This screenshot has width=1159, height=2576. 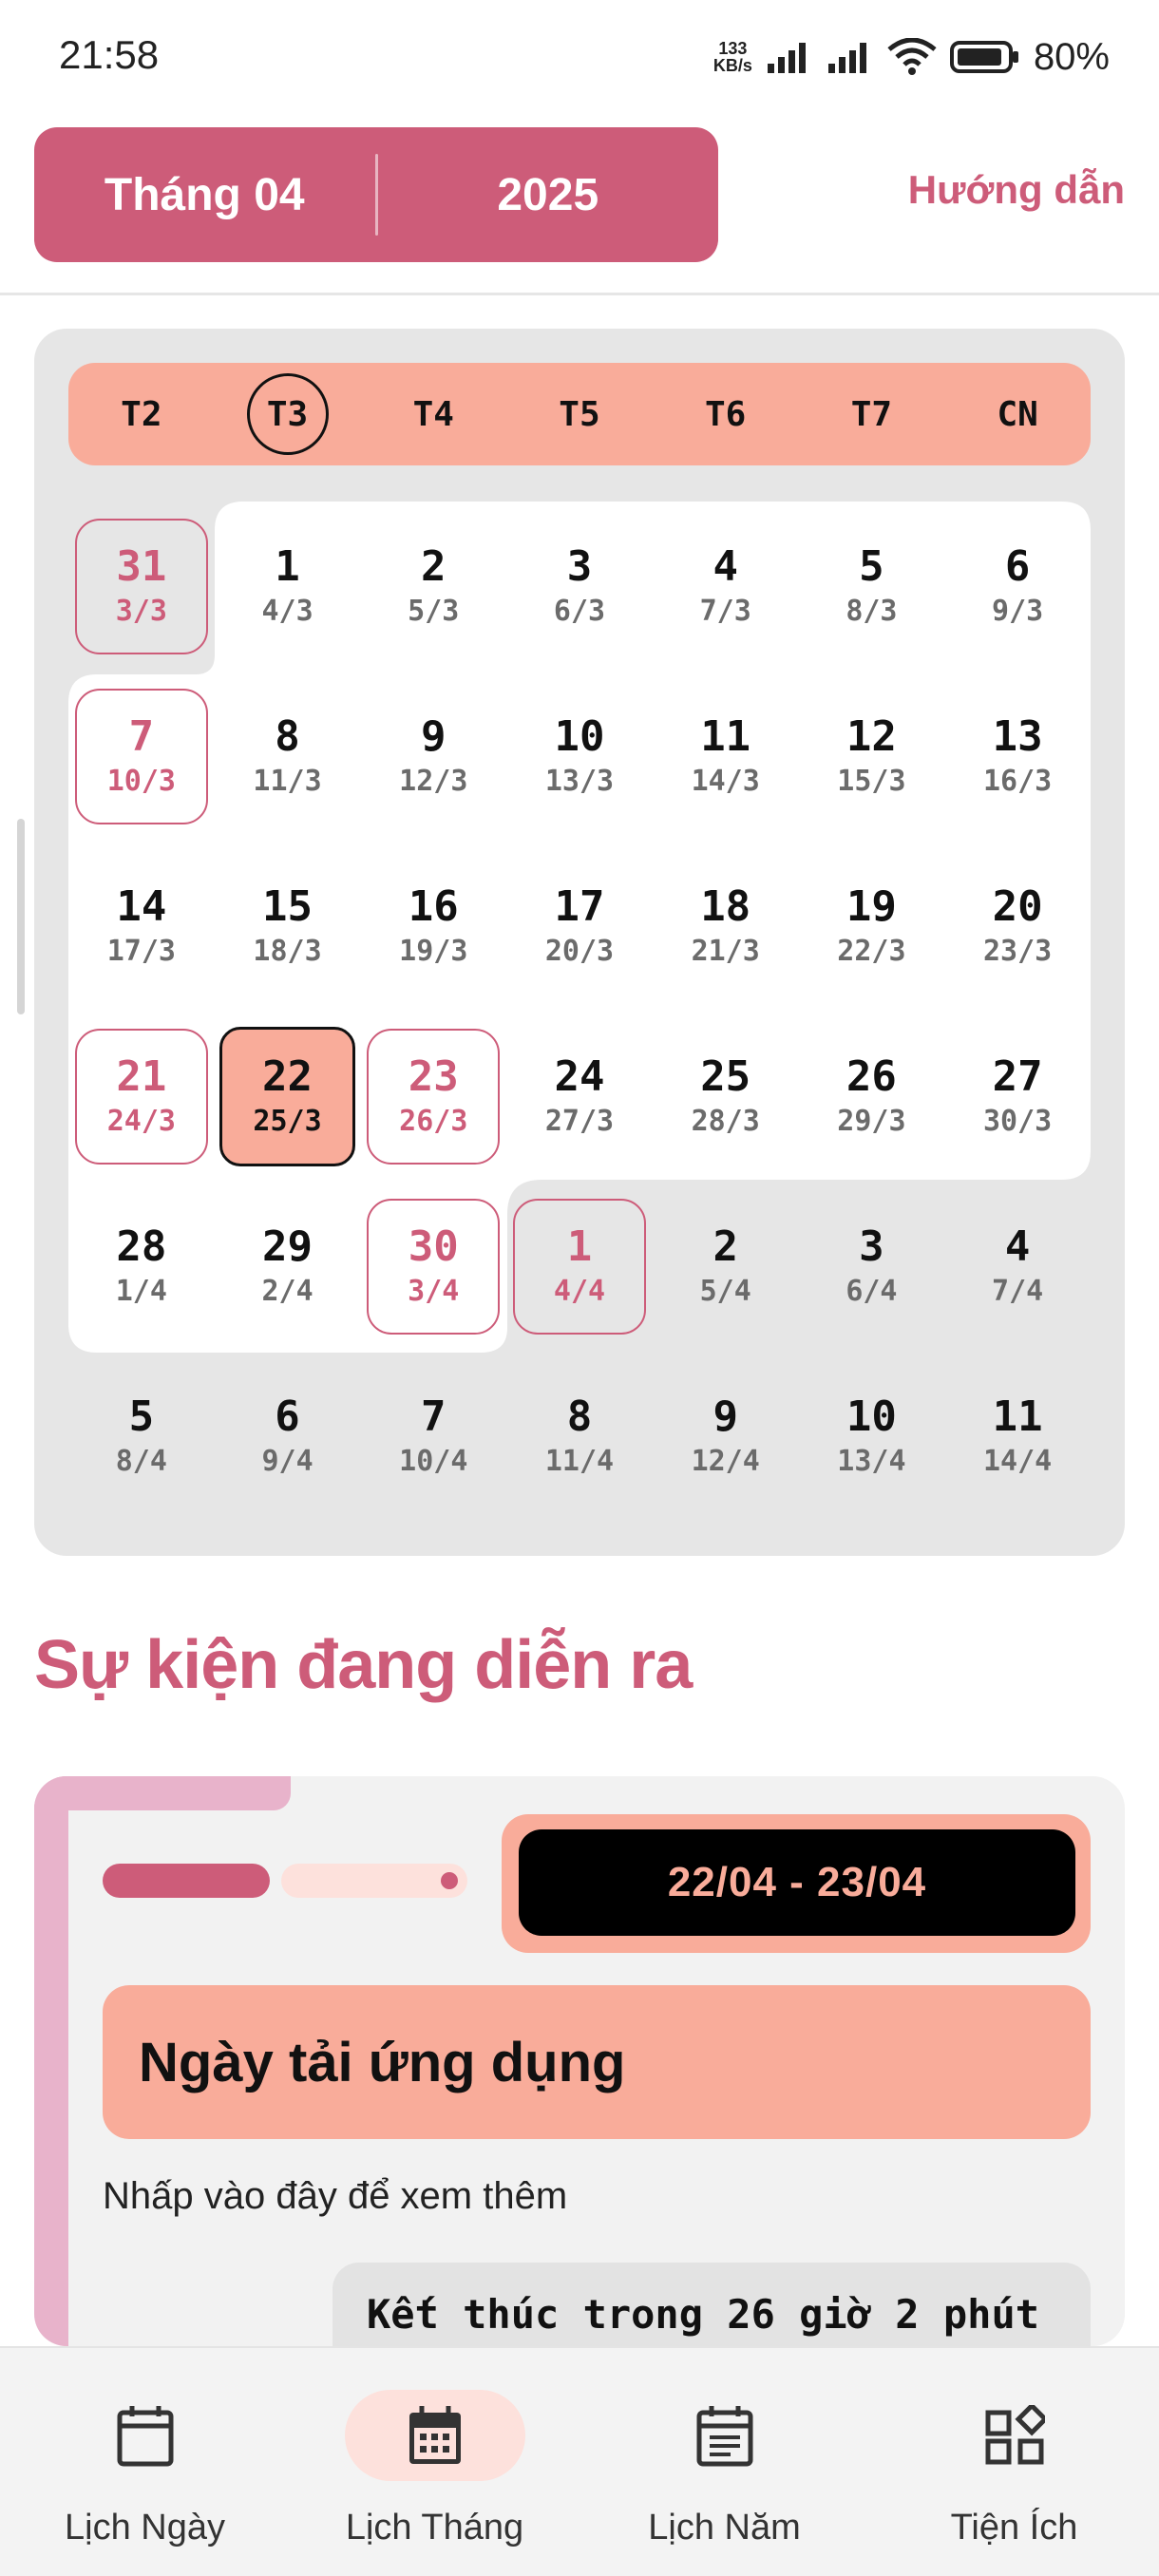 I want to click on nav-tien-ich: Tiện Ích, so click(x=1014, y=2462).